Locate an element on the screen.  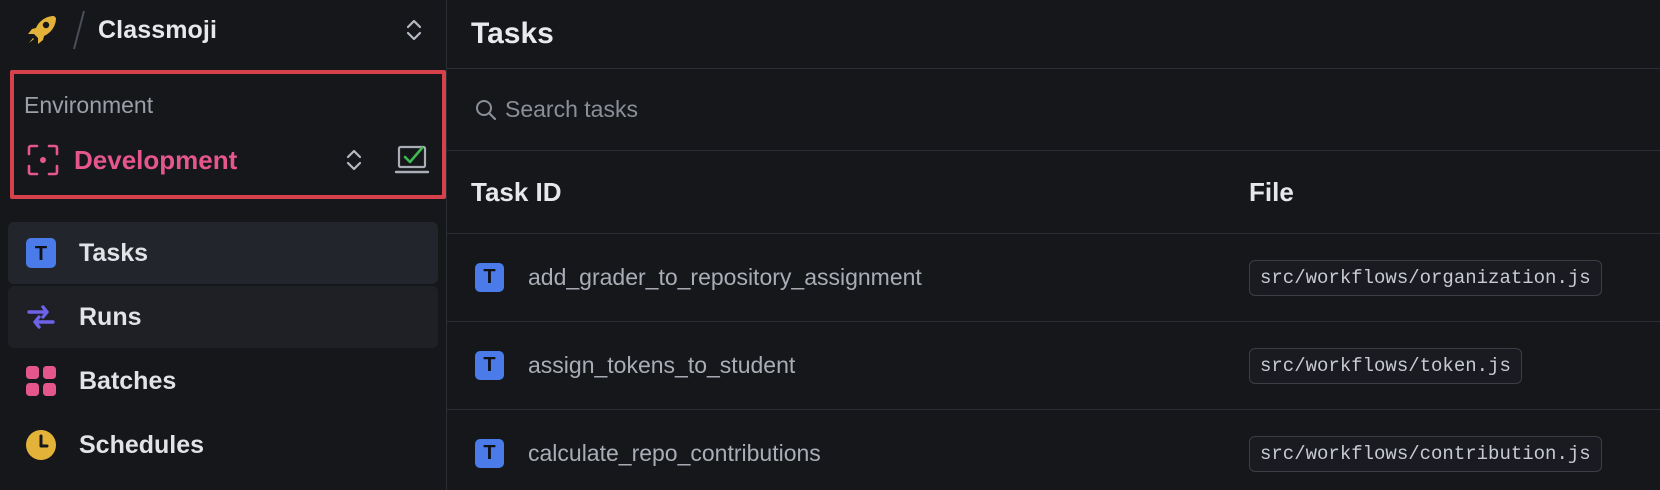
file-cell: src/workflows/token.js is located at coordinates (1454, 365).